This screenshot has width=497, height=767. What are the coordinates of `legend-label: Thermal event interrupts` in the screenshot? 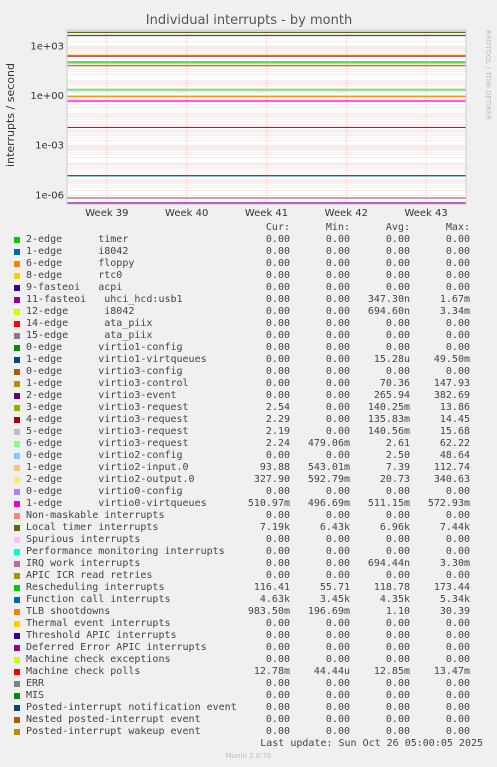 It's located at (98, 623).